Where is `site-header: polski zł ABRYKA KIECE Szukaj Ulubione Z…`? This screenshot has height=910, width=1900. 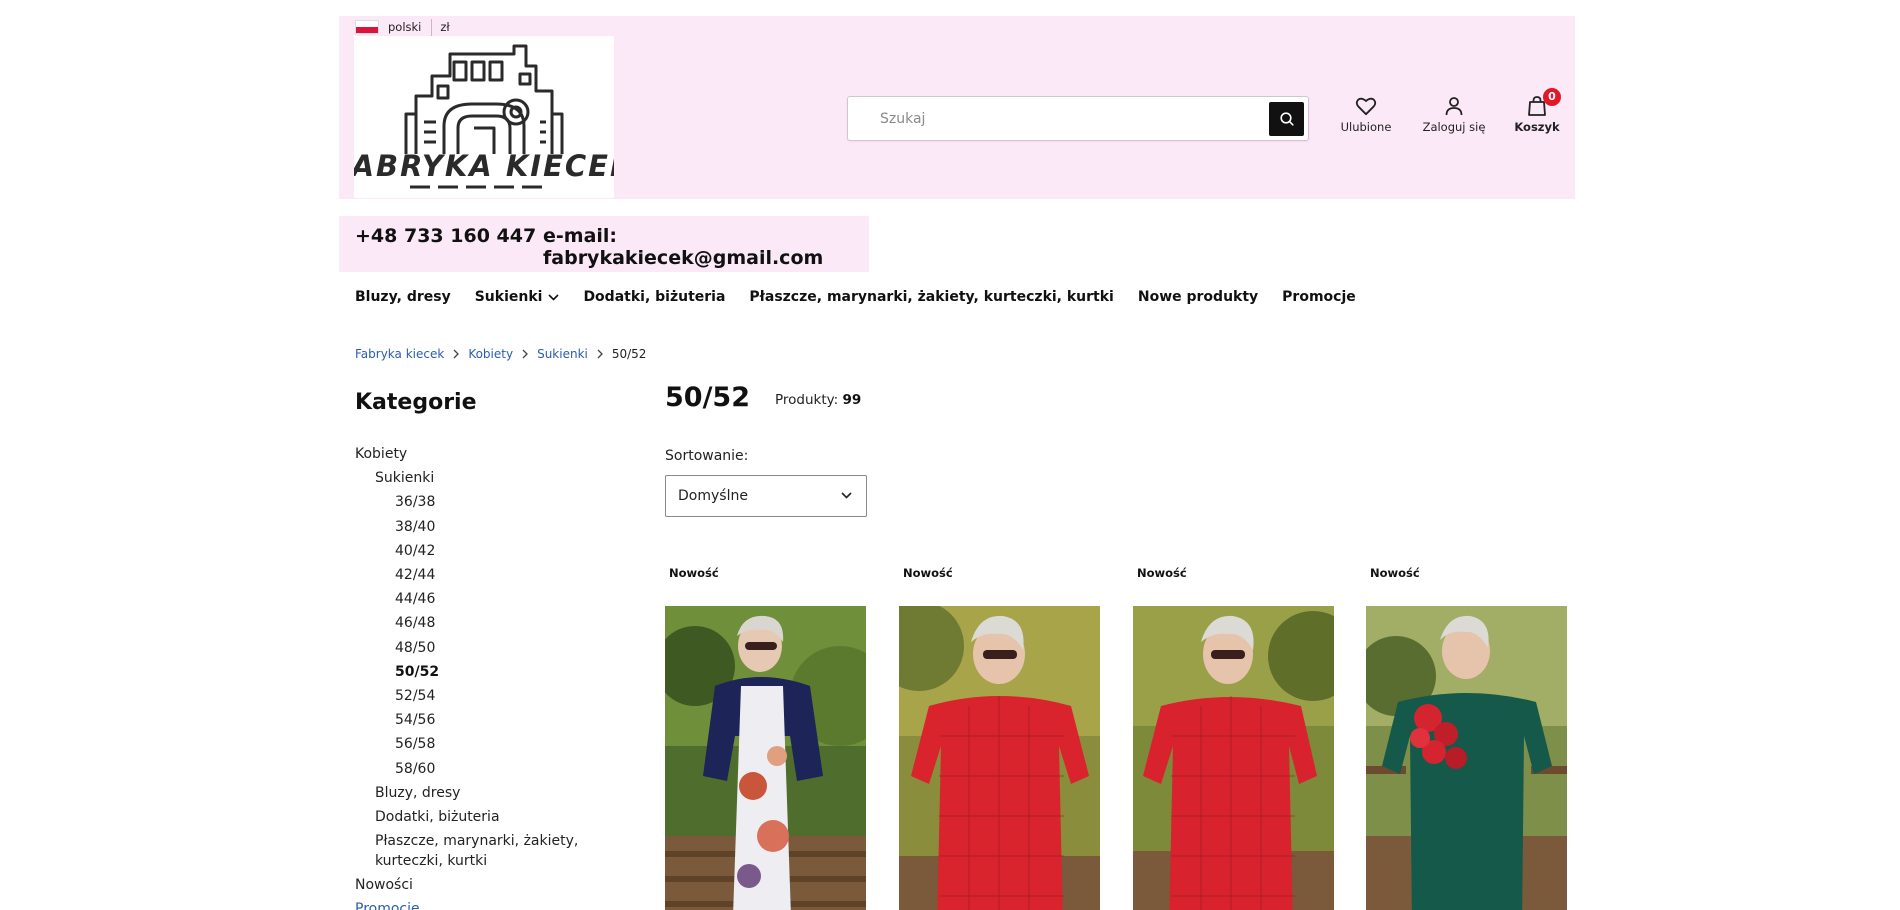 site-header: polski zł ABRYKA KIECE Szukaj Ulubione Z… is located at coordinates (954, 107).